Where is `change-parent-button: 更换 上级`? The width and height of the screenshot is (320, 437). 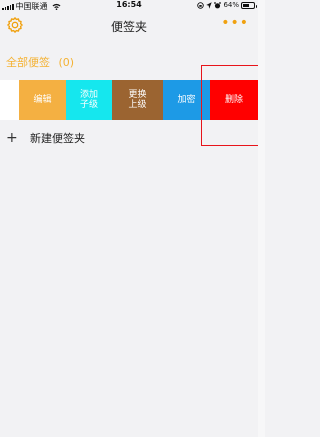 change-parent-button: 更换 上级 is located at coordinates (137, 100).